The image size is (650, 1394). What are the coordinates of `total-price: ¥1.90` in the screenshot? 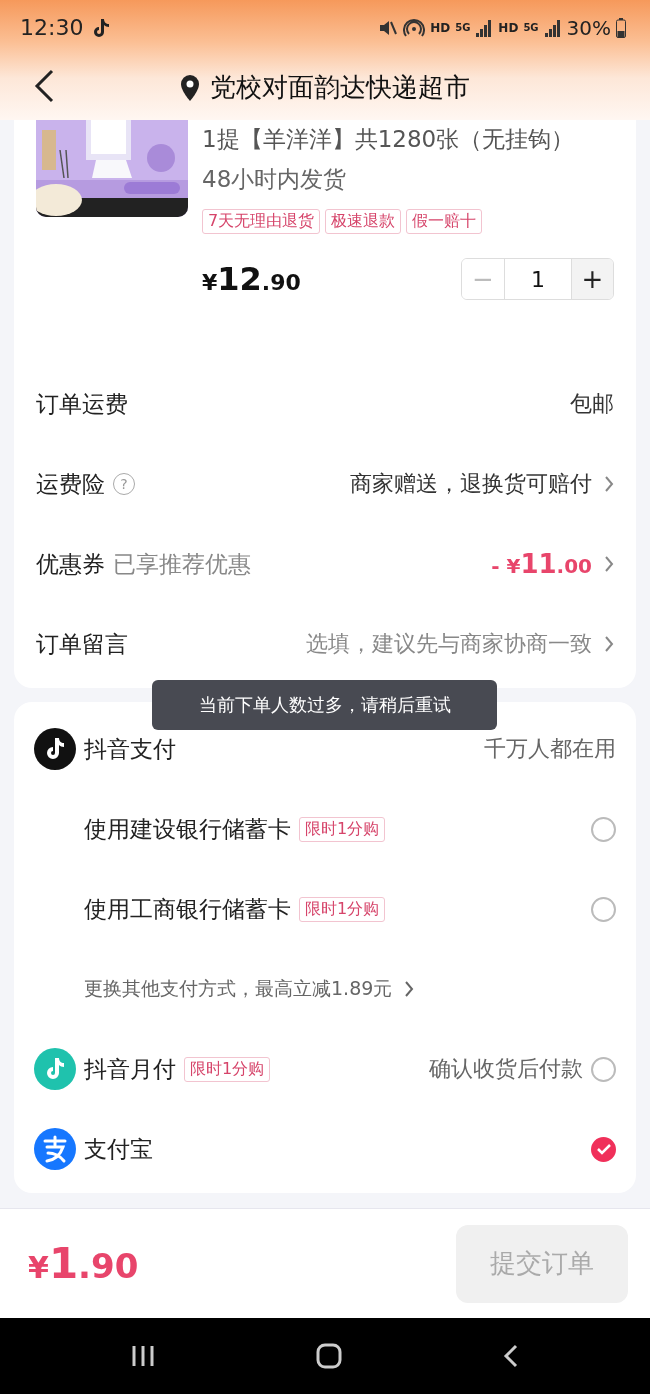 It's located at (83, 1263).